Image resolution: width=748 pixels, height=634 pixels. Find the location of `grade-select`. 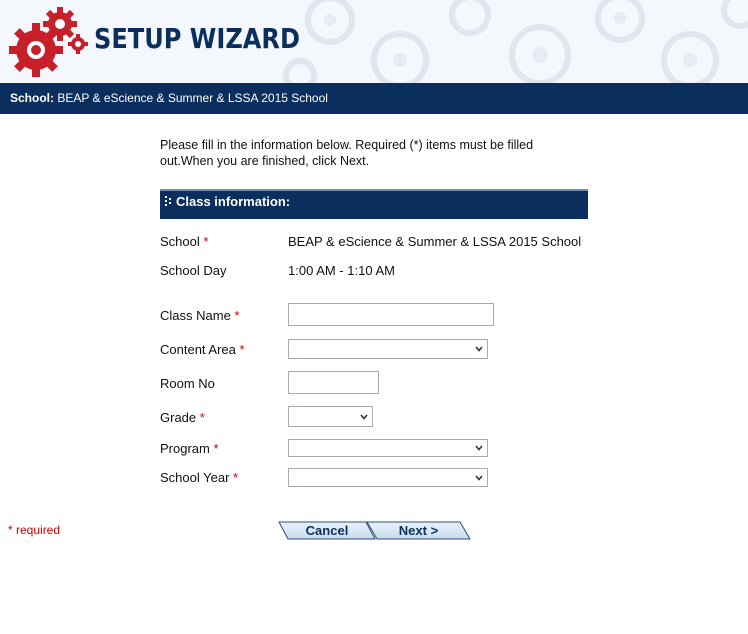

grade-select is located at coordinates (330, 416).